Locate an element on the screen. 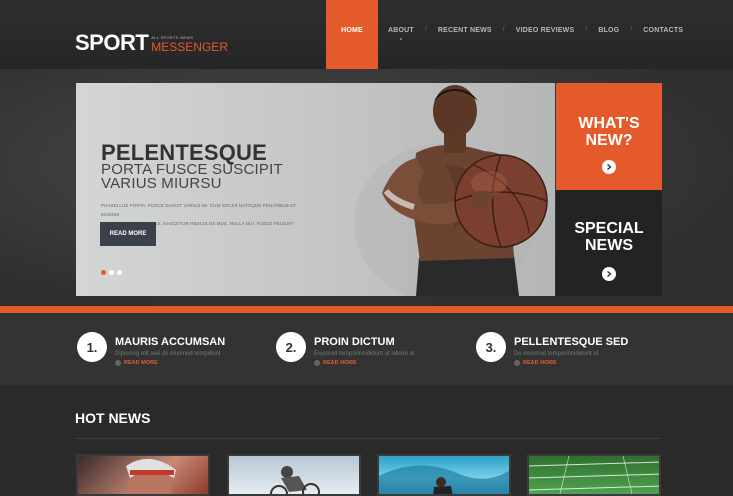  hot-news-heading: HOT NEWS is located at coordinates (113, 418).